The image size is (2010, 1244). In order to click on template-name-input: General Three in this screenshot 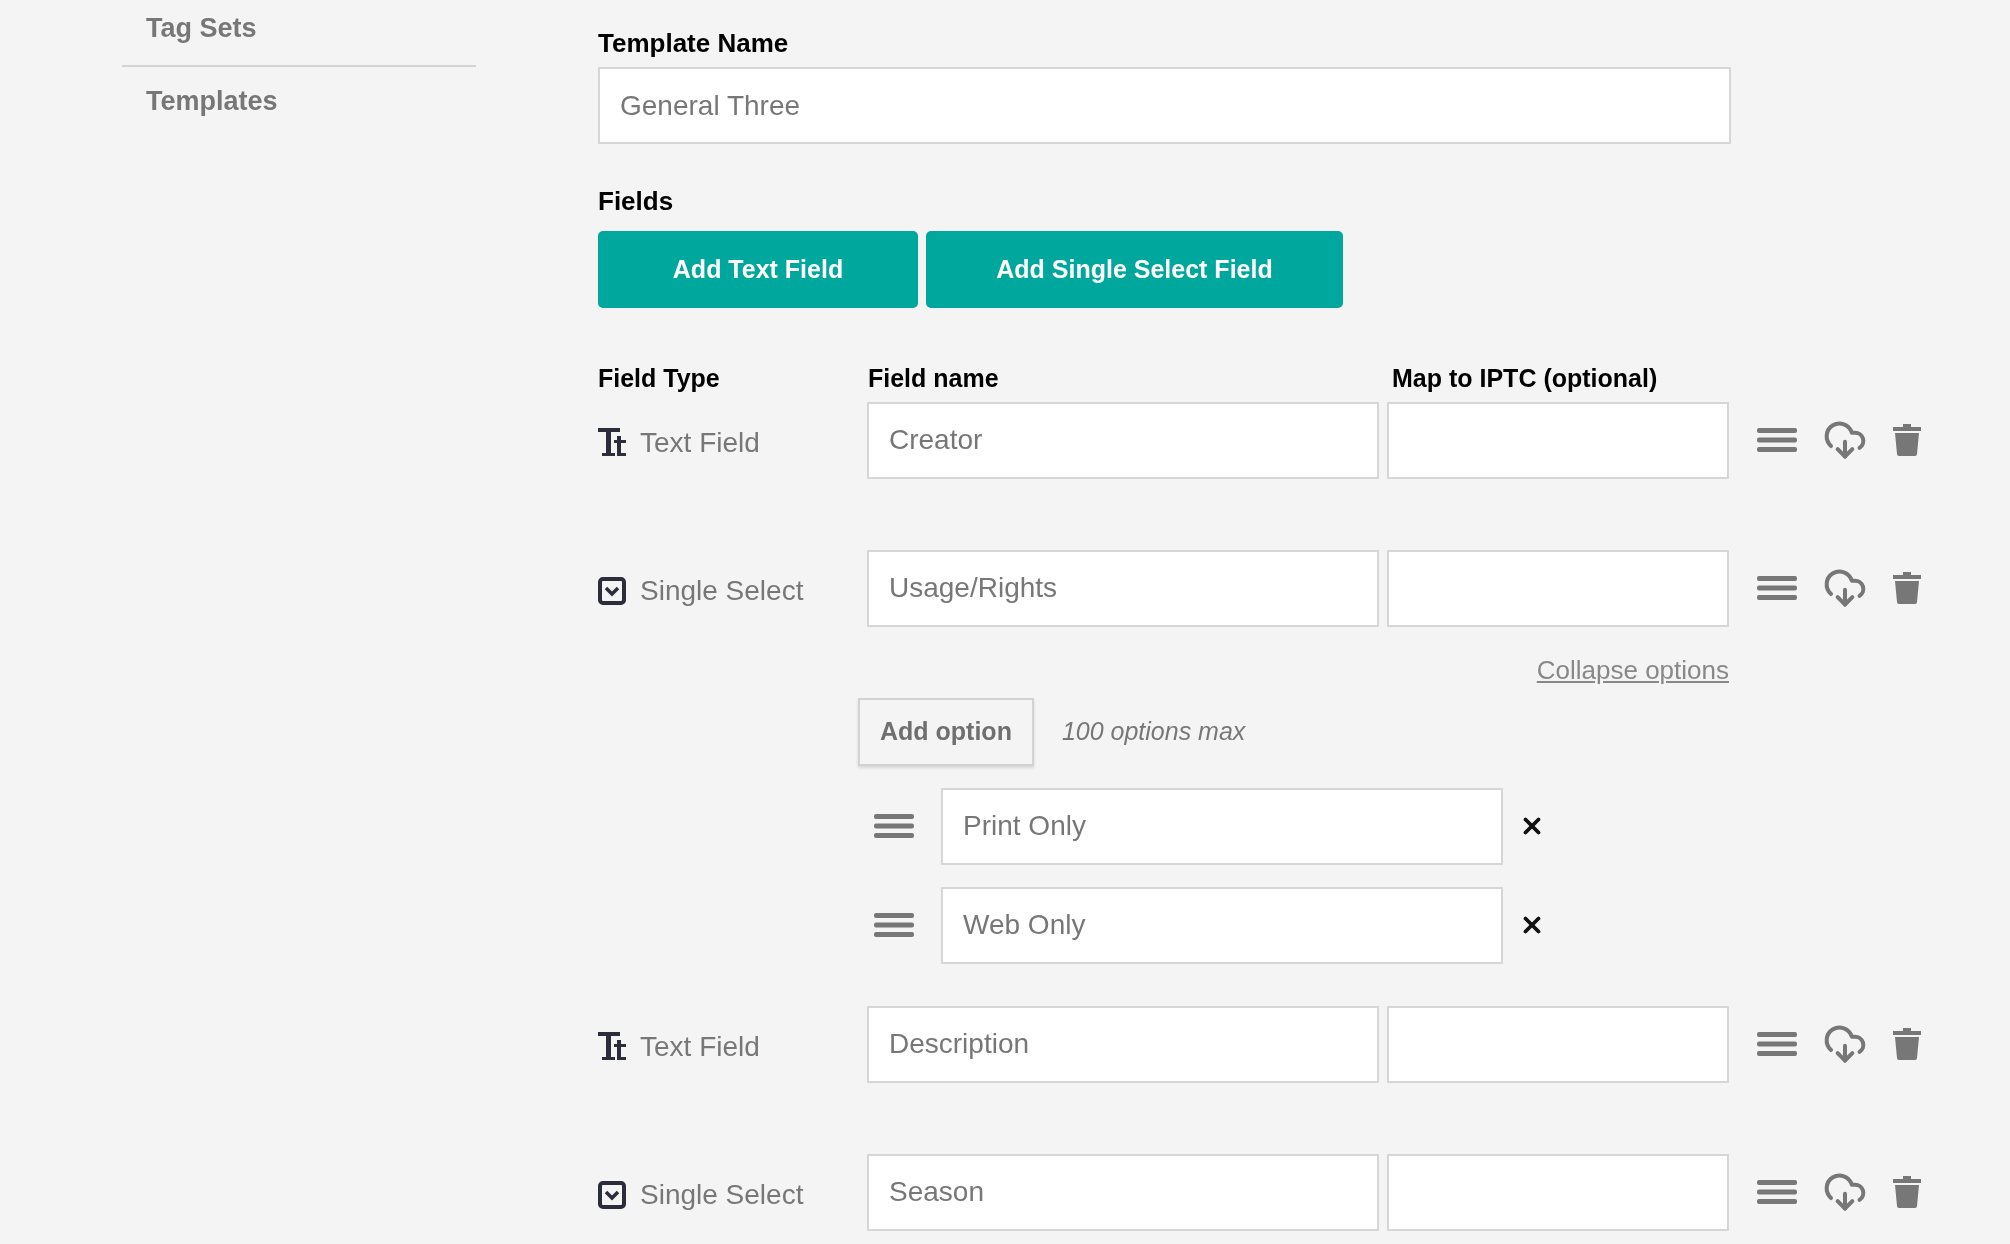, I will do `click(1164, 105)`.